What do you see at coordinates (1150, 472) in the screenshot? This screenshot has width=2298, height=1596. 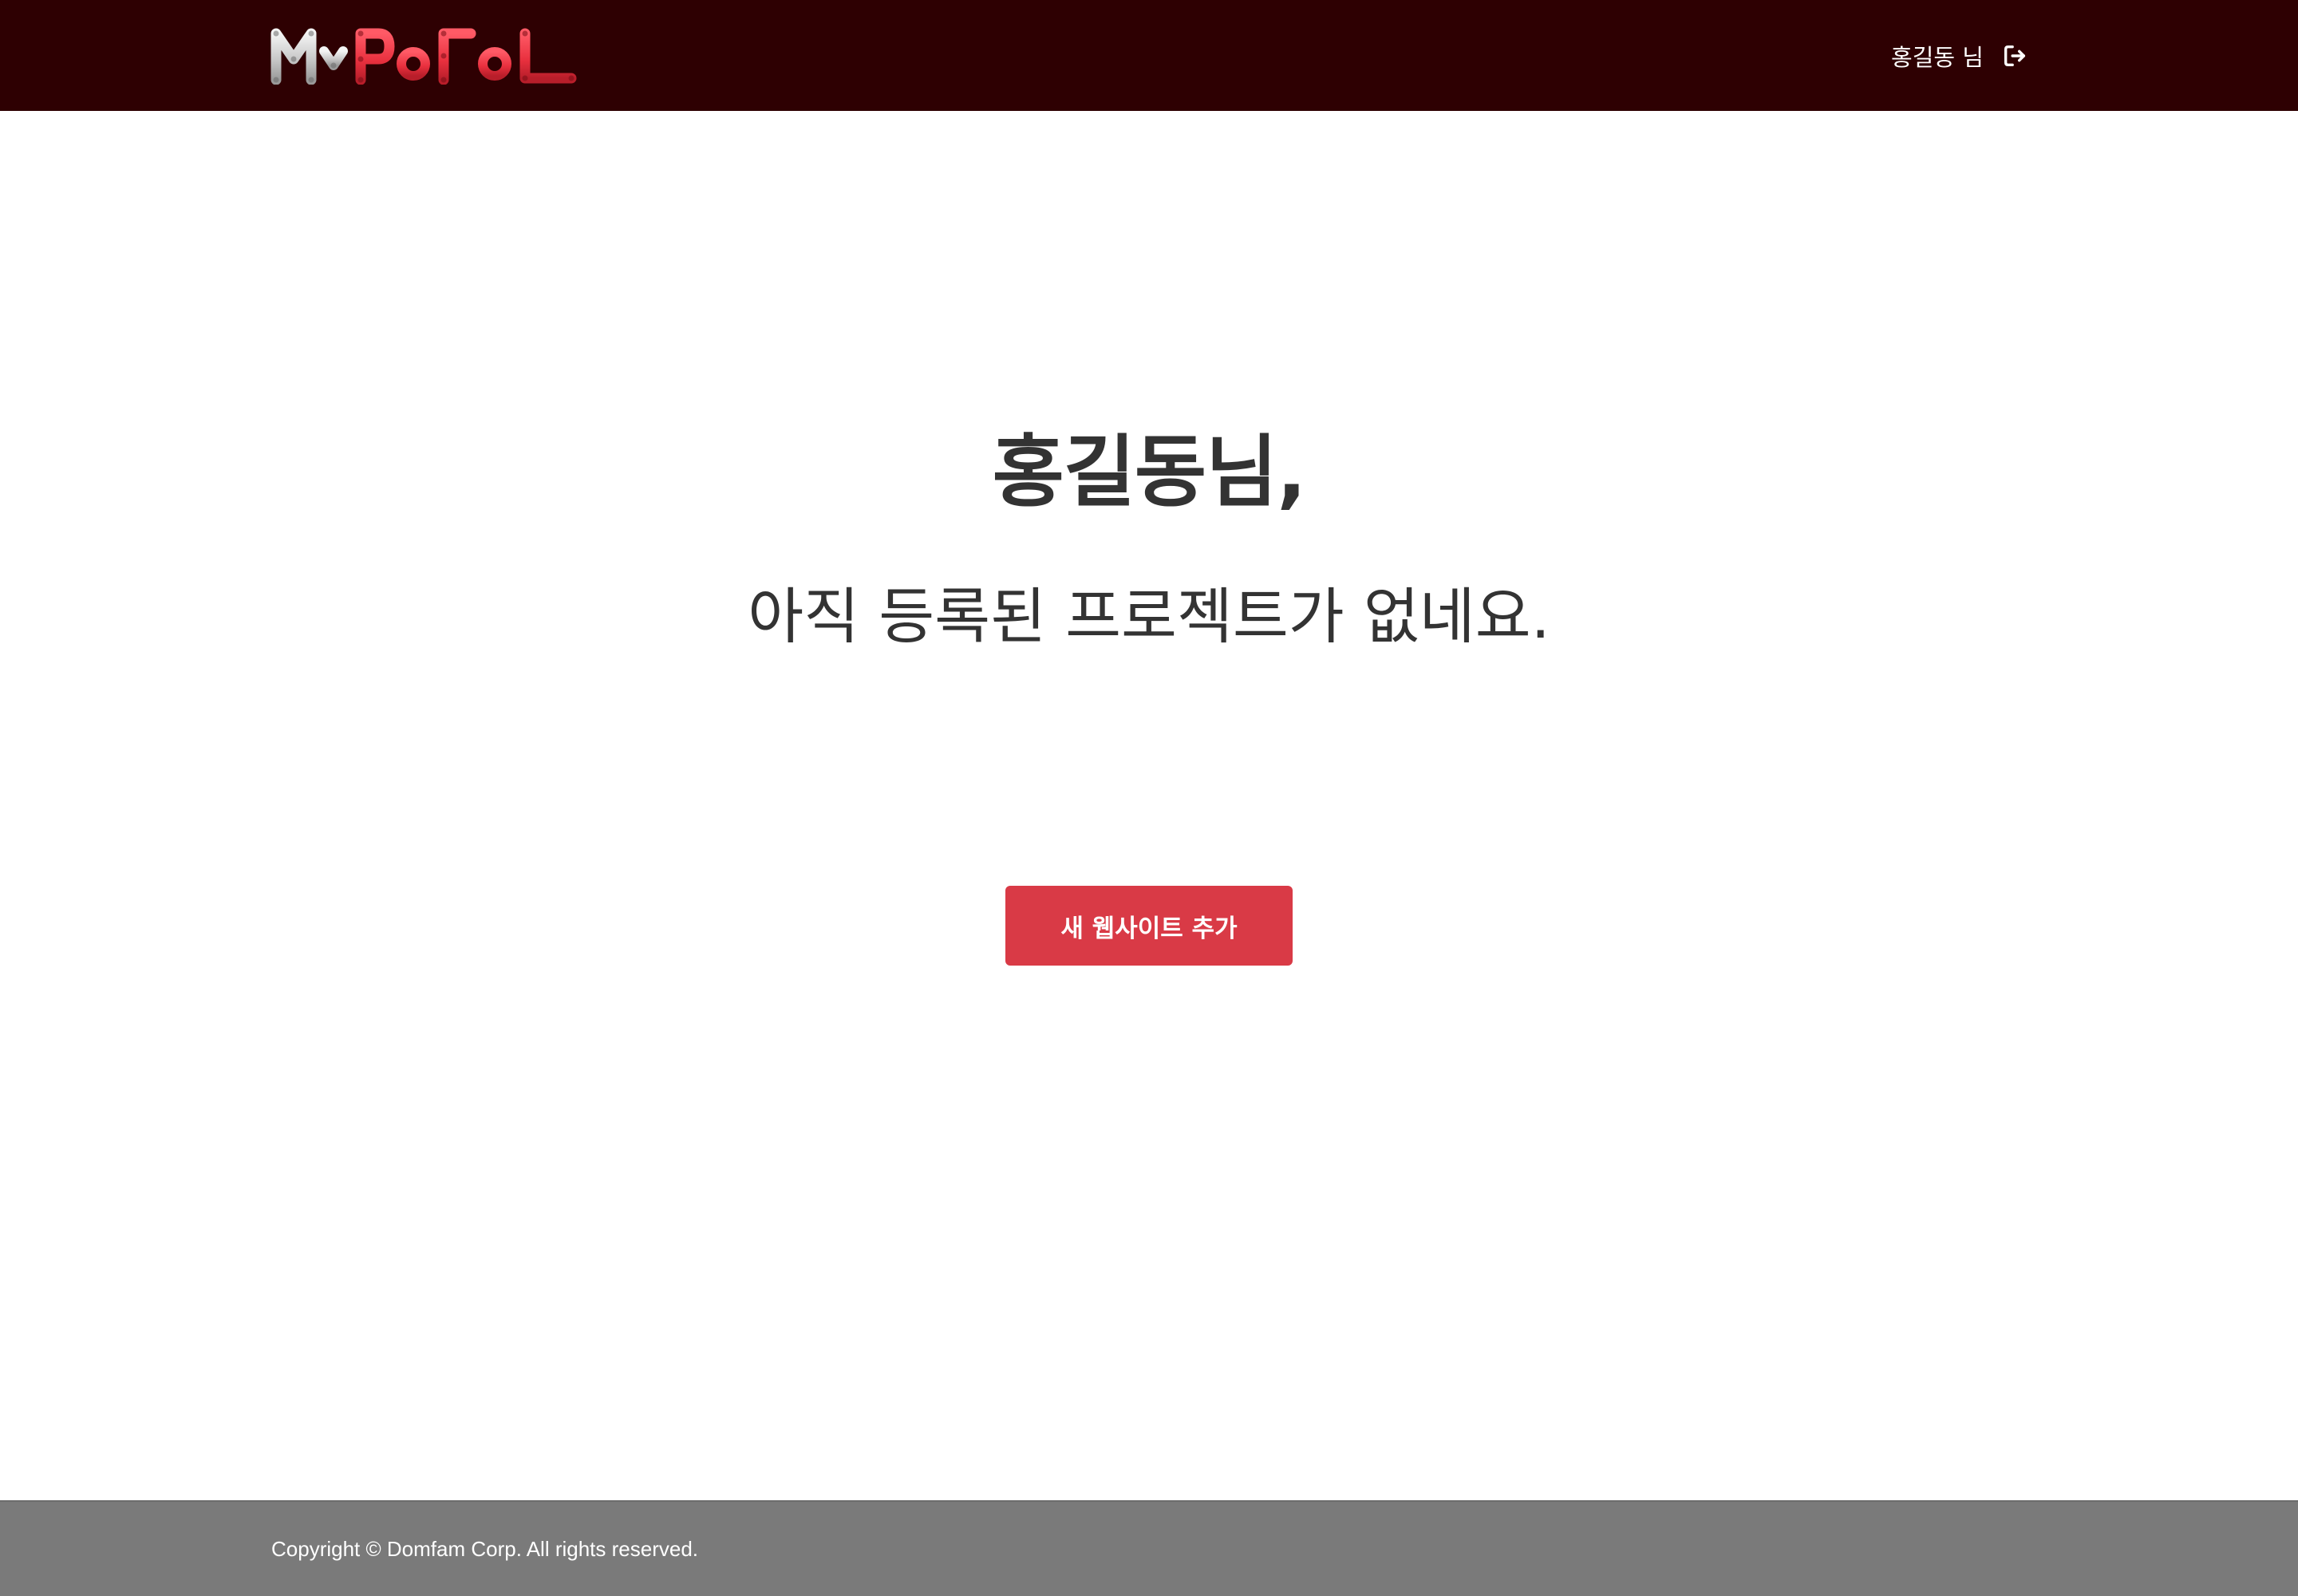 I see `greeting-heading: 홍길동님,` at bounding box center [1150, 472].